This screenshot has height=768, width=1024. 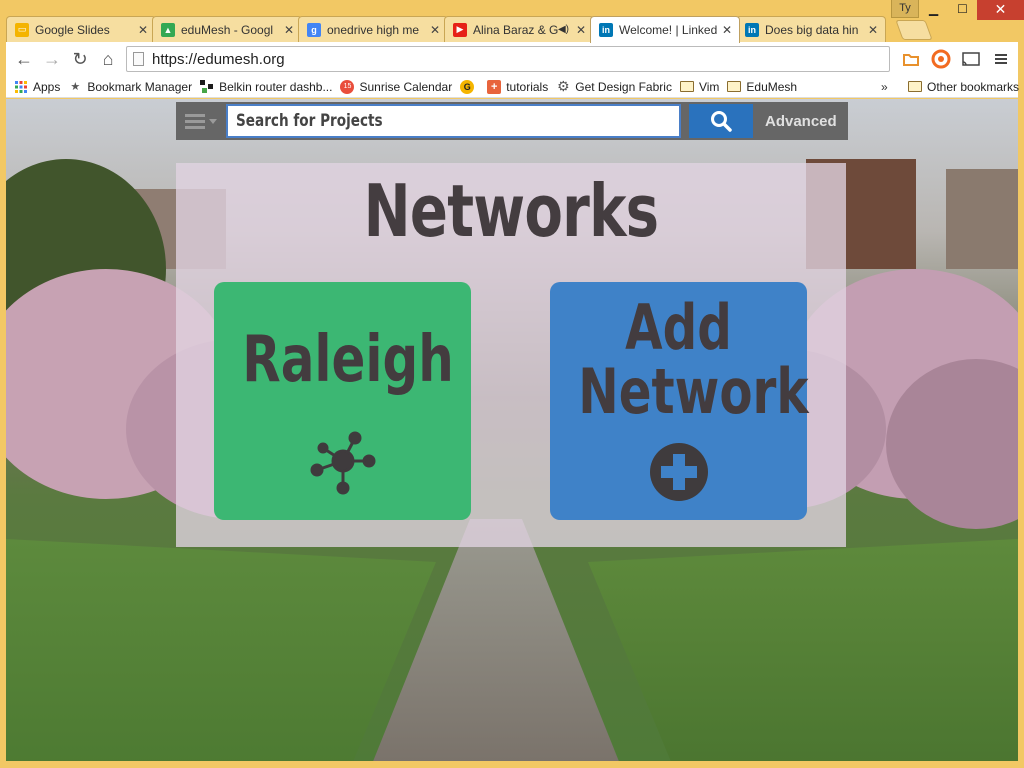 I want to click on add-network-label: Add Network, so click(x=693, y=359).